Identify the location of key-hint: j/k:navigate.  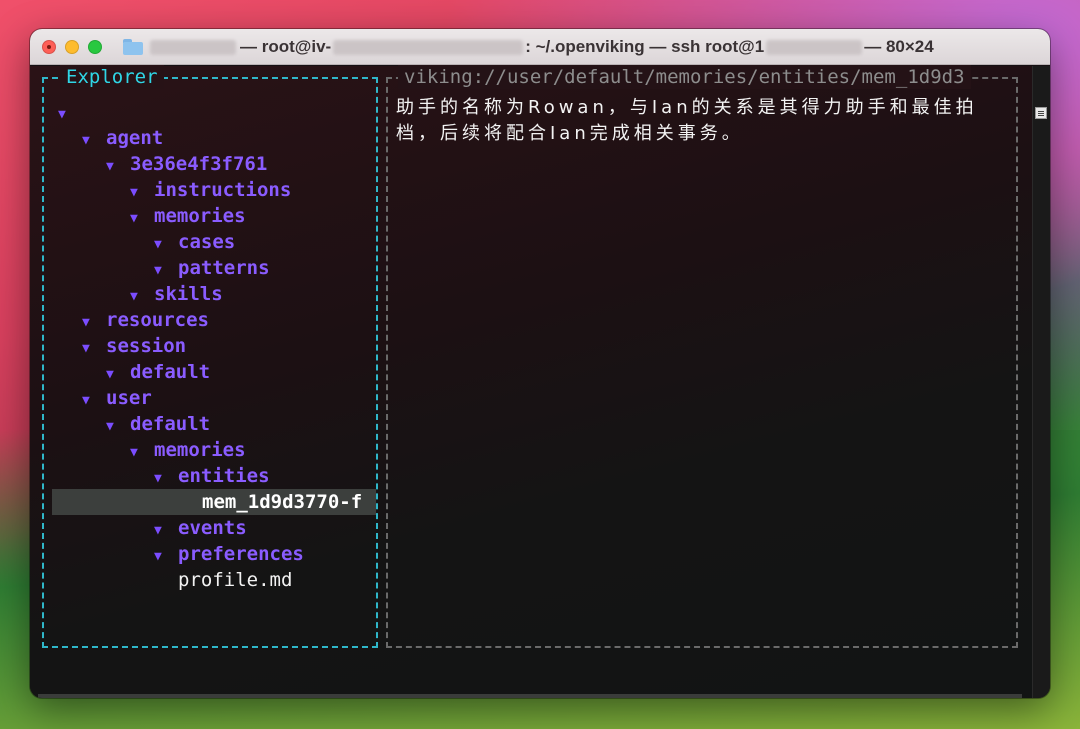
(474, 697).